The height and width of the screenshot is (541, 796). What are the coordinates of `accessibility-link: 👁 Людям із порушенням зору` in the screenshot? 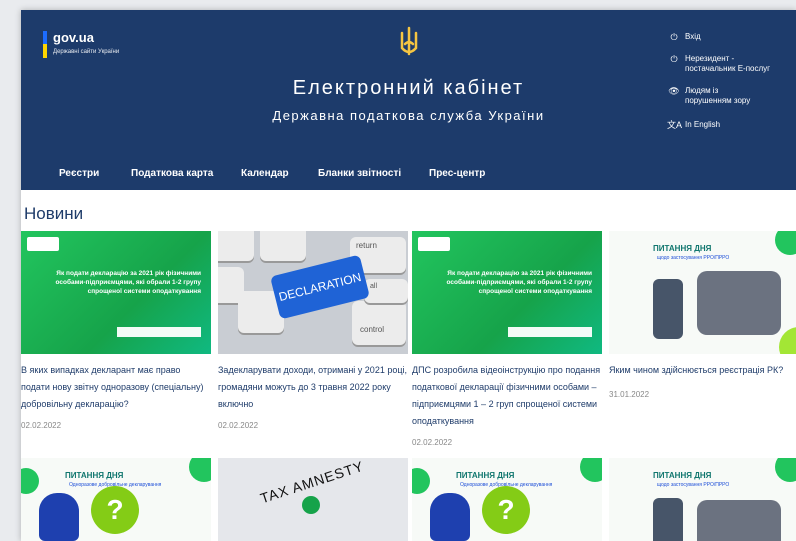 It's located at (708, 96).